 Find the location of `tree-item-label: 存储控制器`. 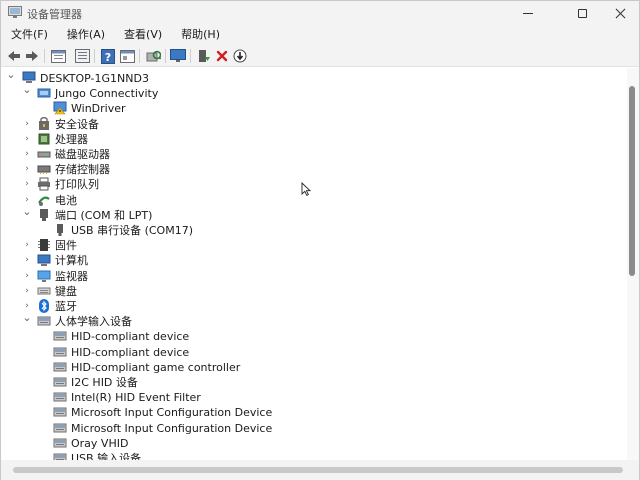

tree-item-label: 存储控制器 is located at coordinates (82, 170).